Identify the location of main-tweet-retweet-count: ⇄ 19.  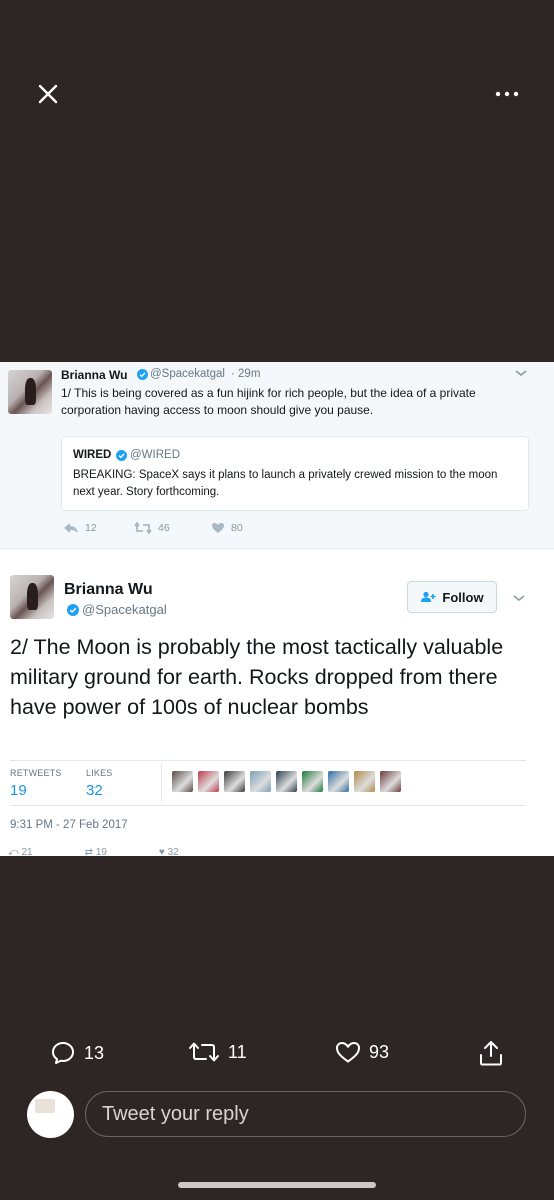
(95, 851).